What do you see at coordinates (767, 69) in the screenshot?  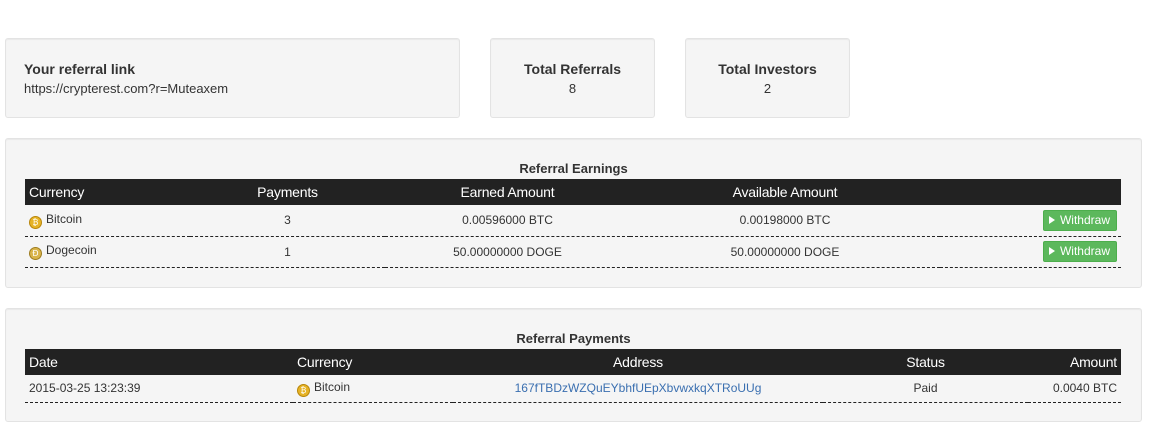 I see `total-investors-title: Total Investors` at bounding box center [767, 69].